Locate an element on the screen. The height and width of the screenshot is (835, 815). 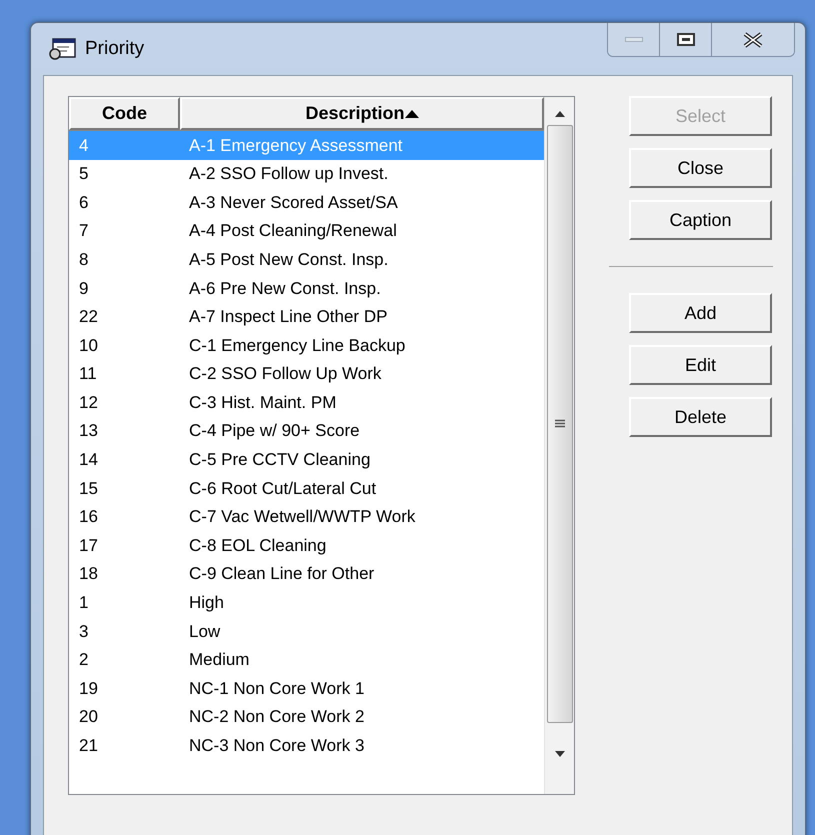
list-row: 15 C-6 Root Cut/Lateral Cut is located at coordinates (306, 488).